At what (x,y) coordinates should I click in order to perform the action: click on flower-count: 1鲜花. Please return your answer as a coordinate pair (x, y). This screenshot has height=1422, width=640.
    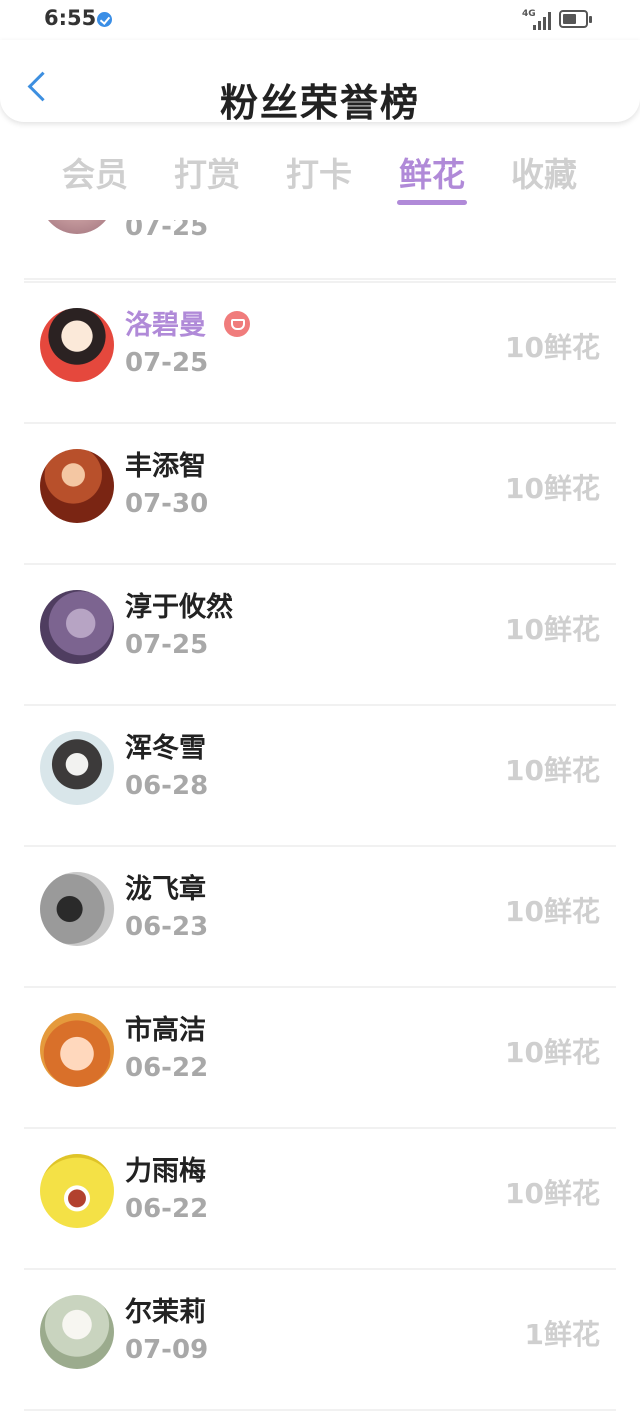
    Looking at the image, I should click on (562, 1334).